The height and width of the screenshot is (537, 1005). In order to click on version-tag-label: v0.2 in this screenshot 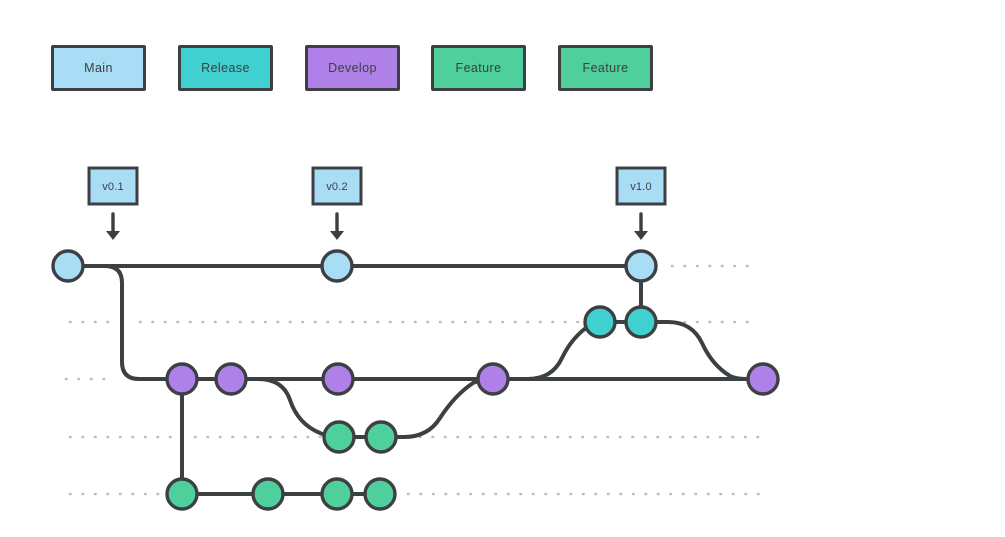, I will do `click(337, 187)`.